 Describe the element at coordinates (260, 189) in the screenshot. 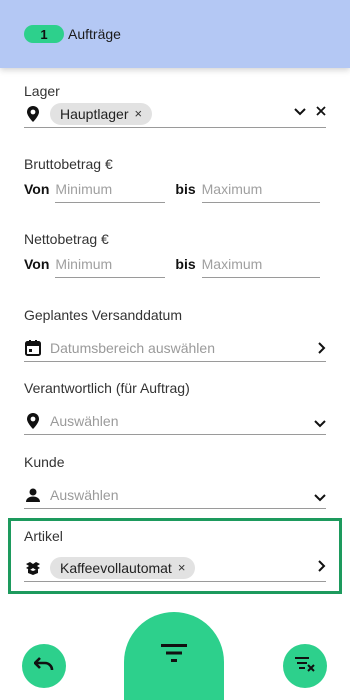

I see `brutto-max-input: Maximum` at that location.